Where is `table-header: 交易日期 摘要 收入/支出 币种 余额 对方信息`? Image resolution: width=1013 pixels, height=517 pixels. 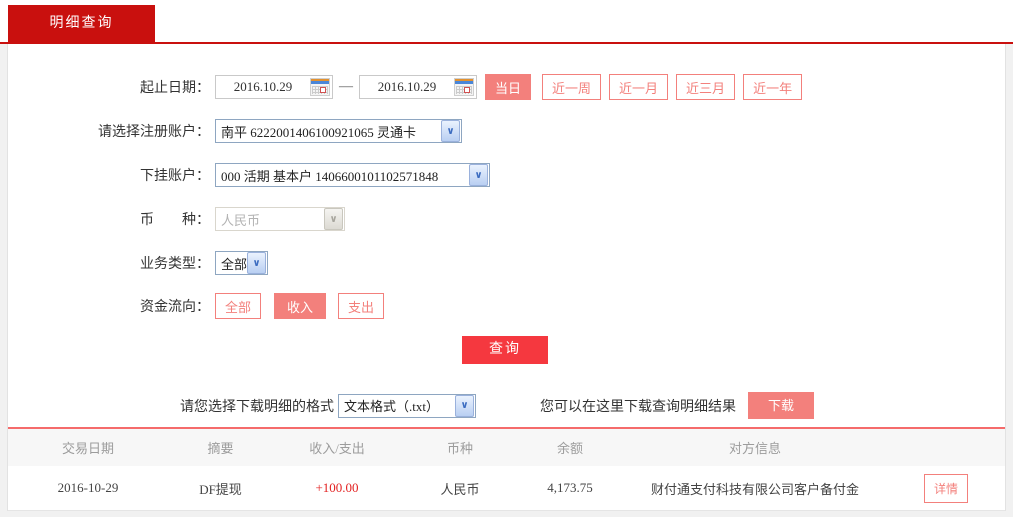
table-header: 交易日期 摘要 收入/支出 币种 余额 对方信息 is located at coordinates (506, 447).